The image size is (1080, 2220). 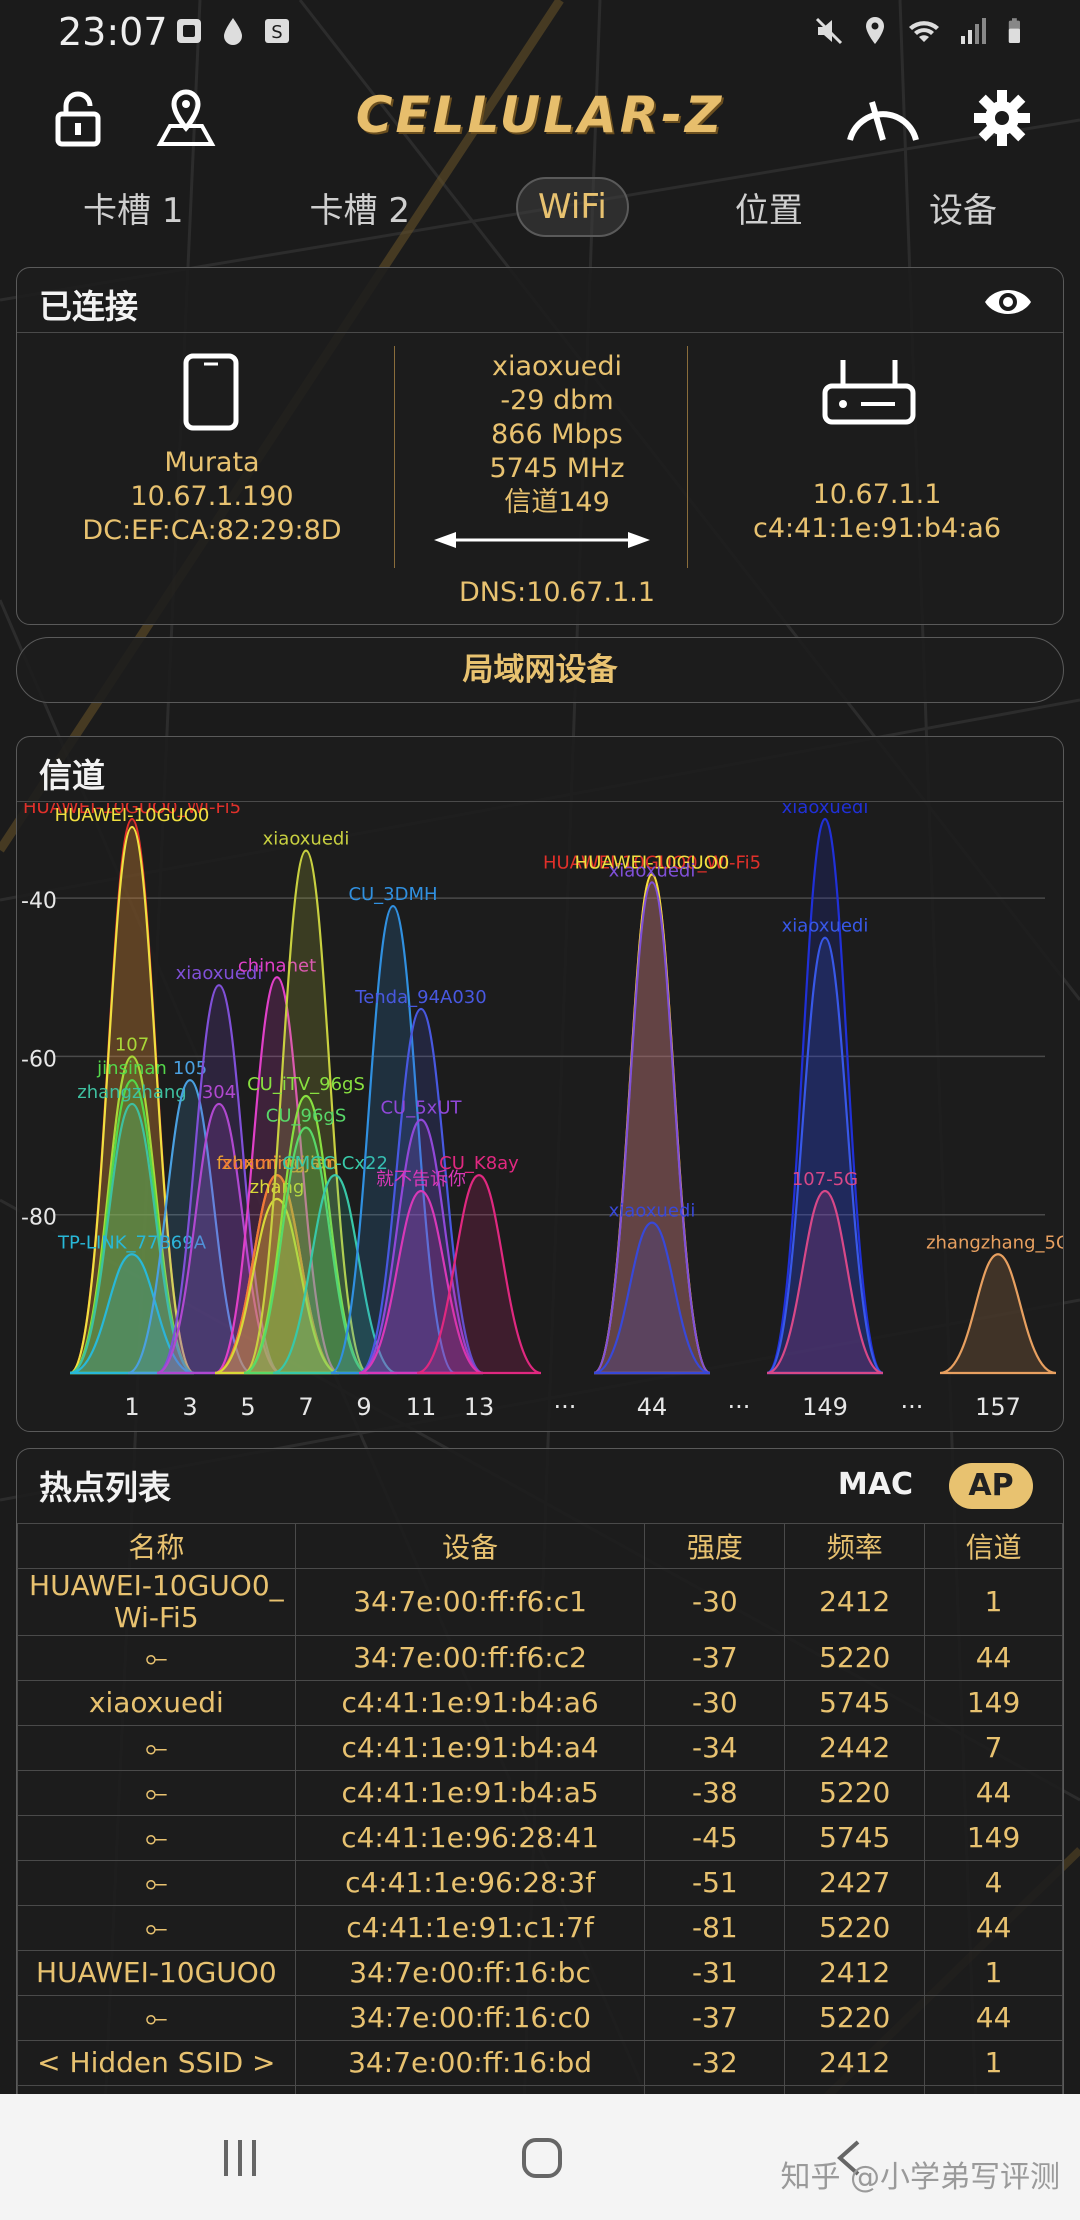 I want to click on x-tick-label: 11, so click(x=421, y=1407).